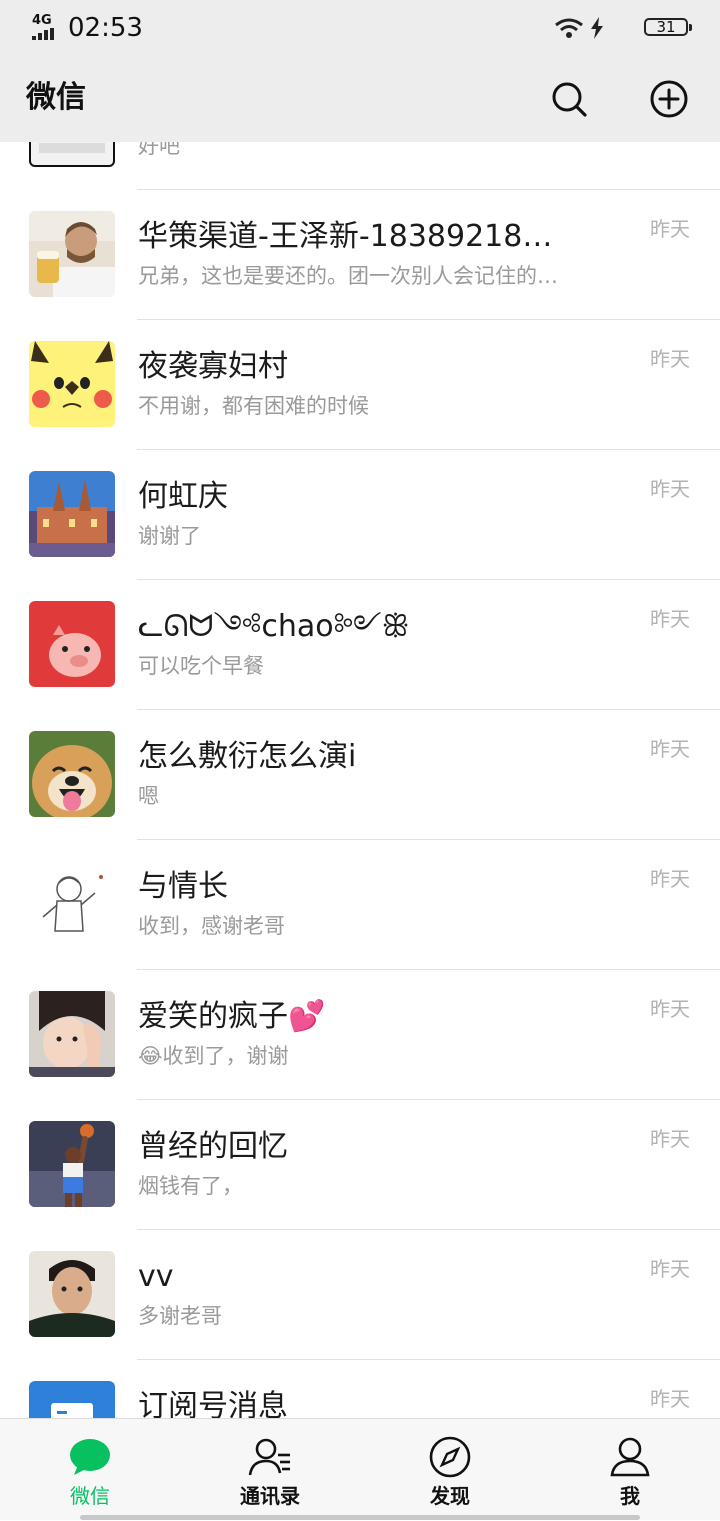 This screenshot has height=1521, width=720. What do you see at coordinates (201, 666) in the screenshot?
I see `chat-preview: 可以吃个早餐` at bounding box center [201, 666].